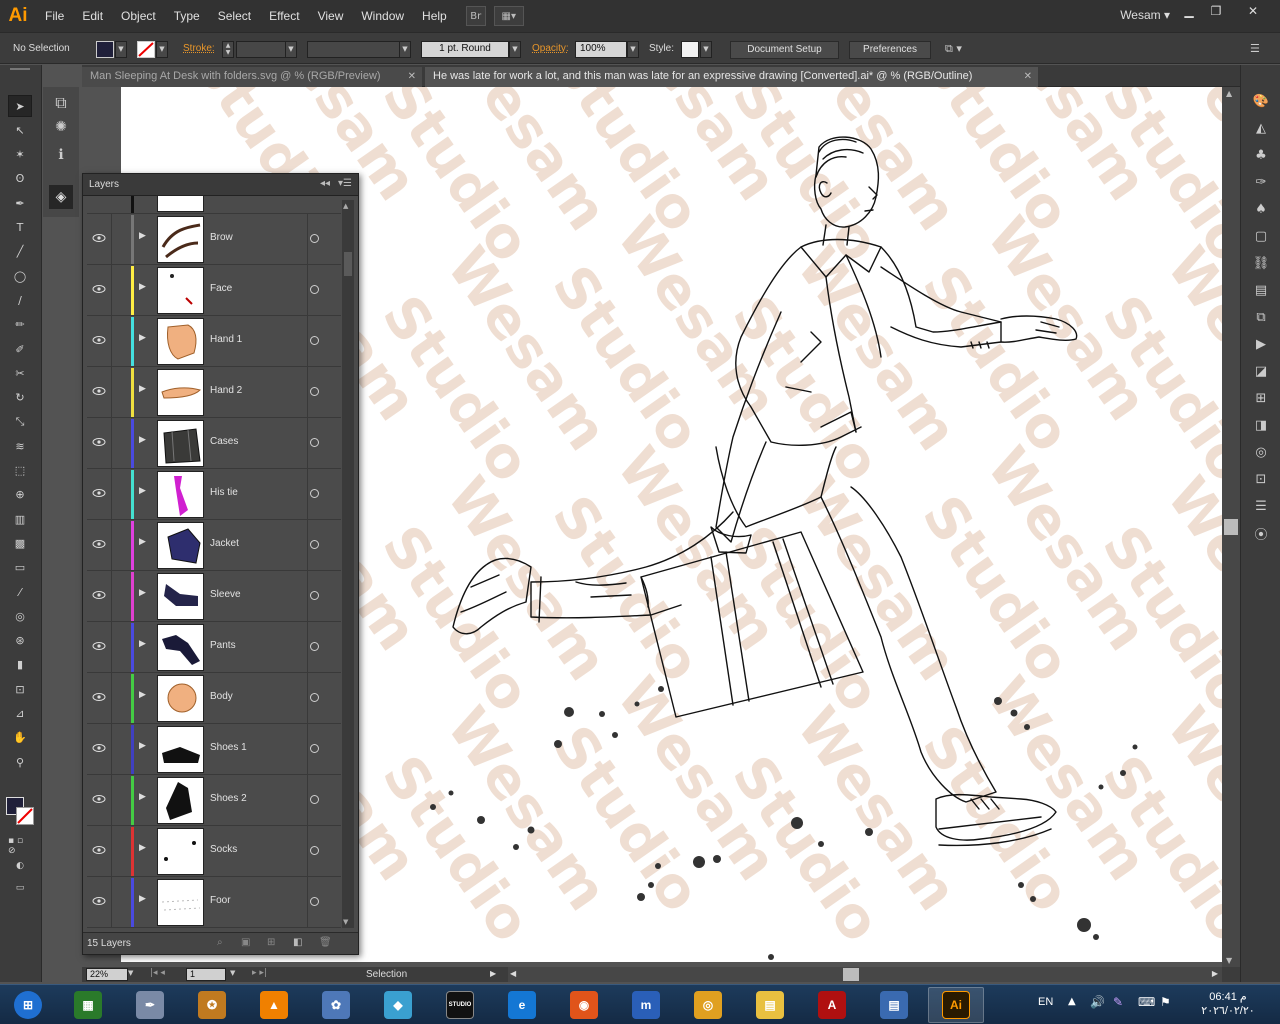 The height and width of the screenshot is (1024, 1280). What do you see at coordinates (214, 749) in the screenshot?
I see `layer-row-shoes-1: ▶ Shoes 1` at bounding box center [214, 749].